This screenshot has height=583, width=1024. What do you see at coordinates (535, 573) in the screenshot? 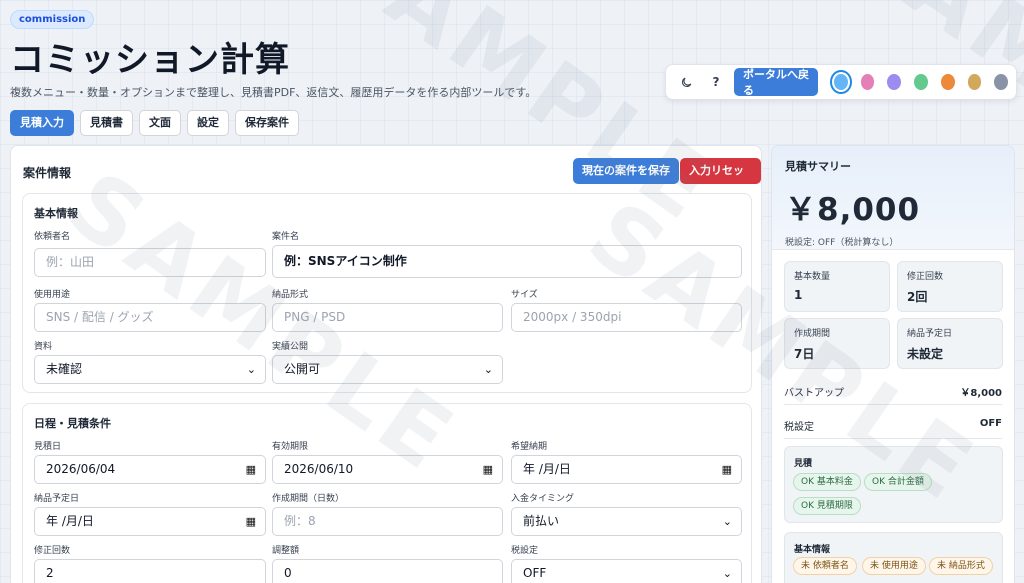
I see `tax-value: OFF` at bounding box center [535, 573].